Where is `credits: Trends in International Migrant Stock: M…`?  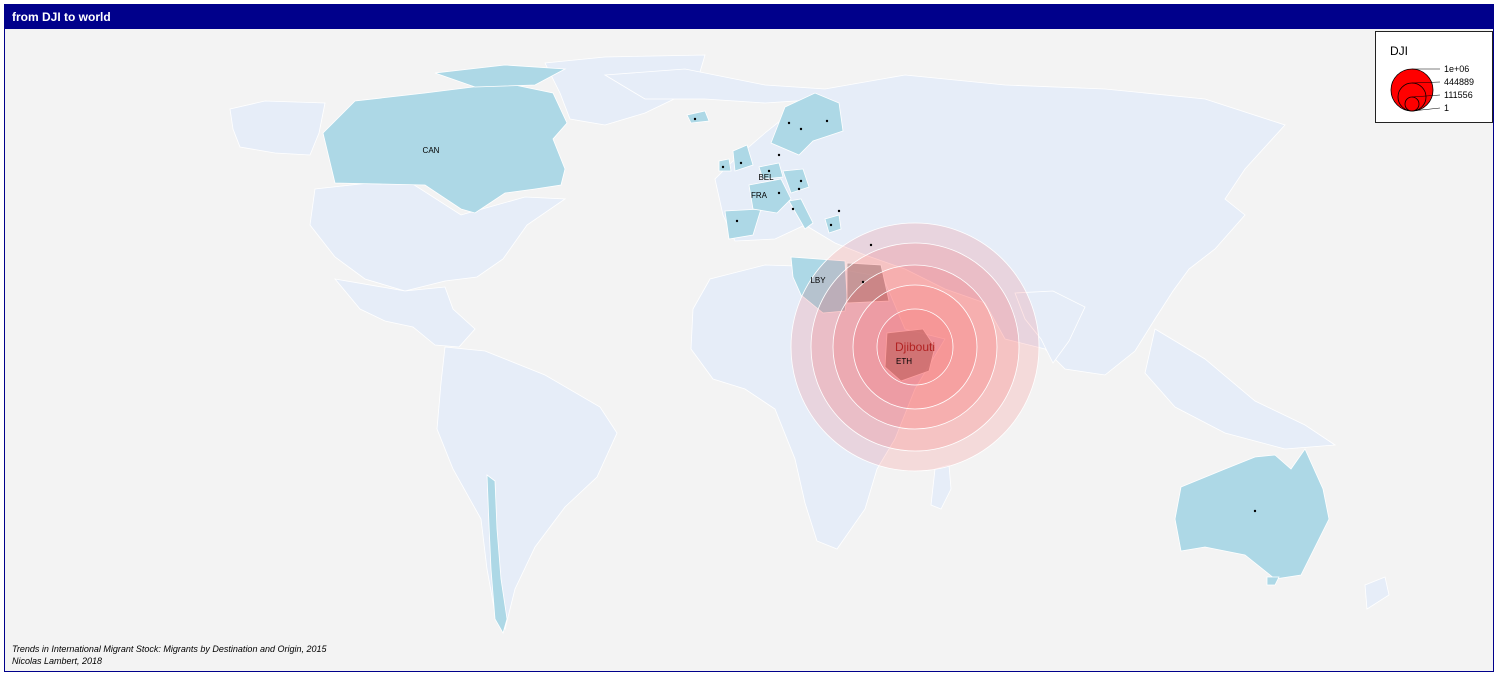 credits: Trends in International Migrant Stock: M… is located at coordinates (169, 655).